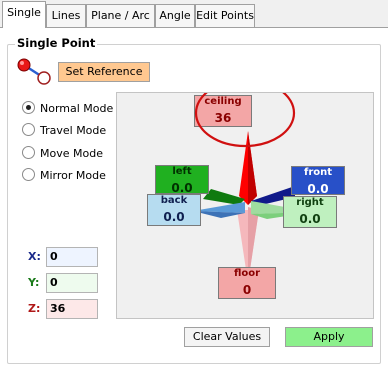 Image resolution: width=388 pixels, height=369 pixels. What do you see at coordinates (34, 282) in the screenshot?
I see `y-label: Y:` at bounding box center [34, 282].